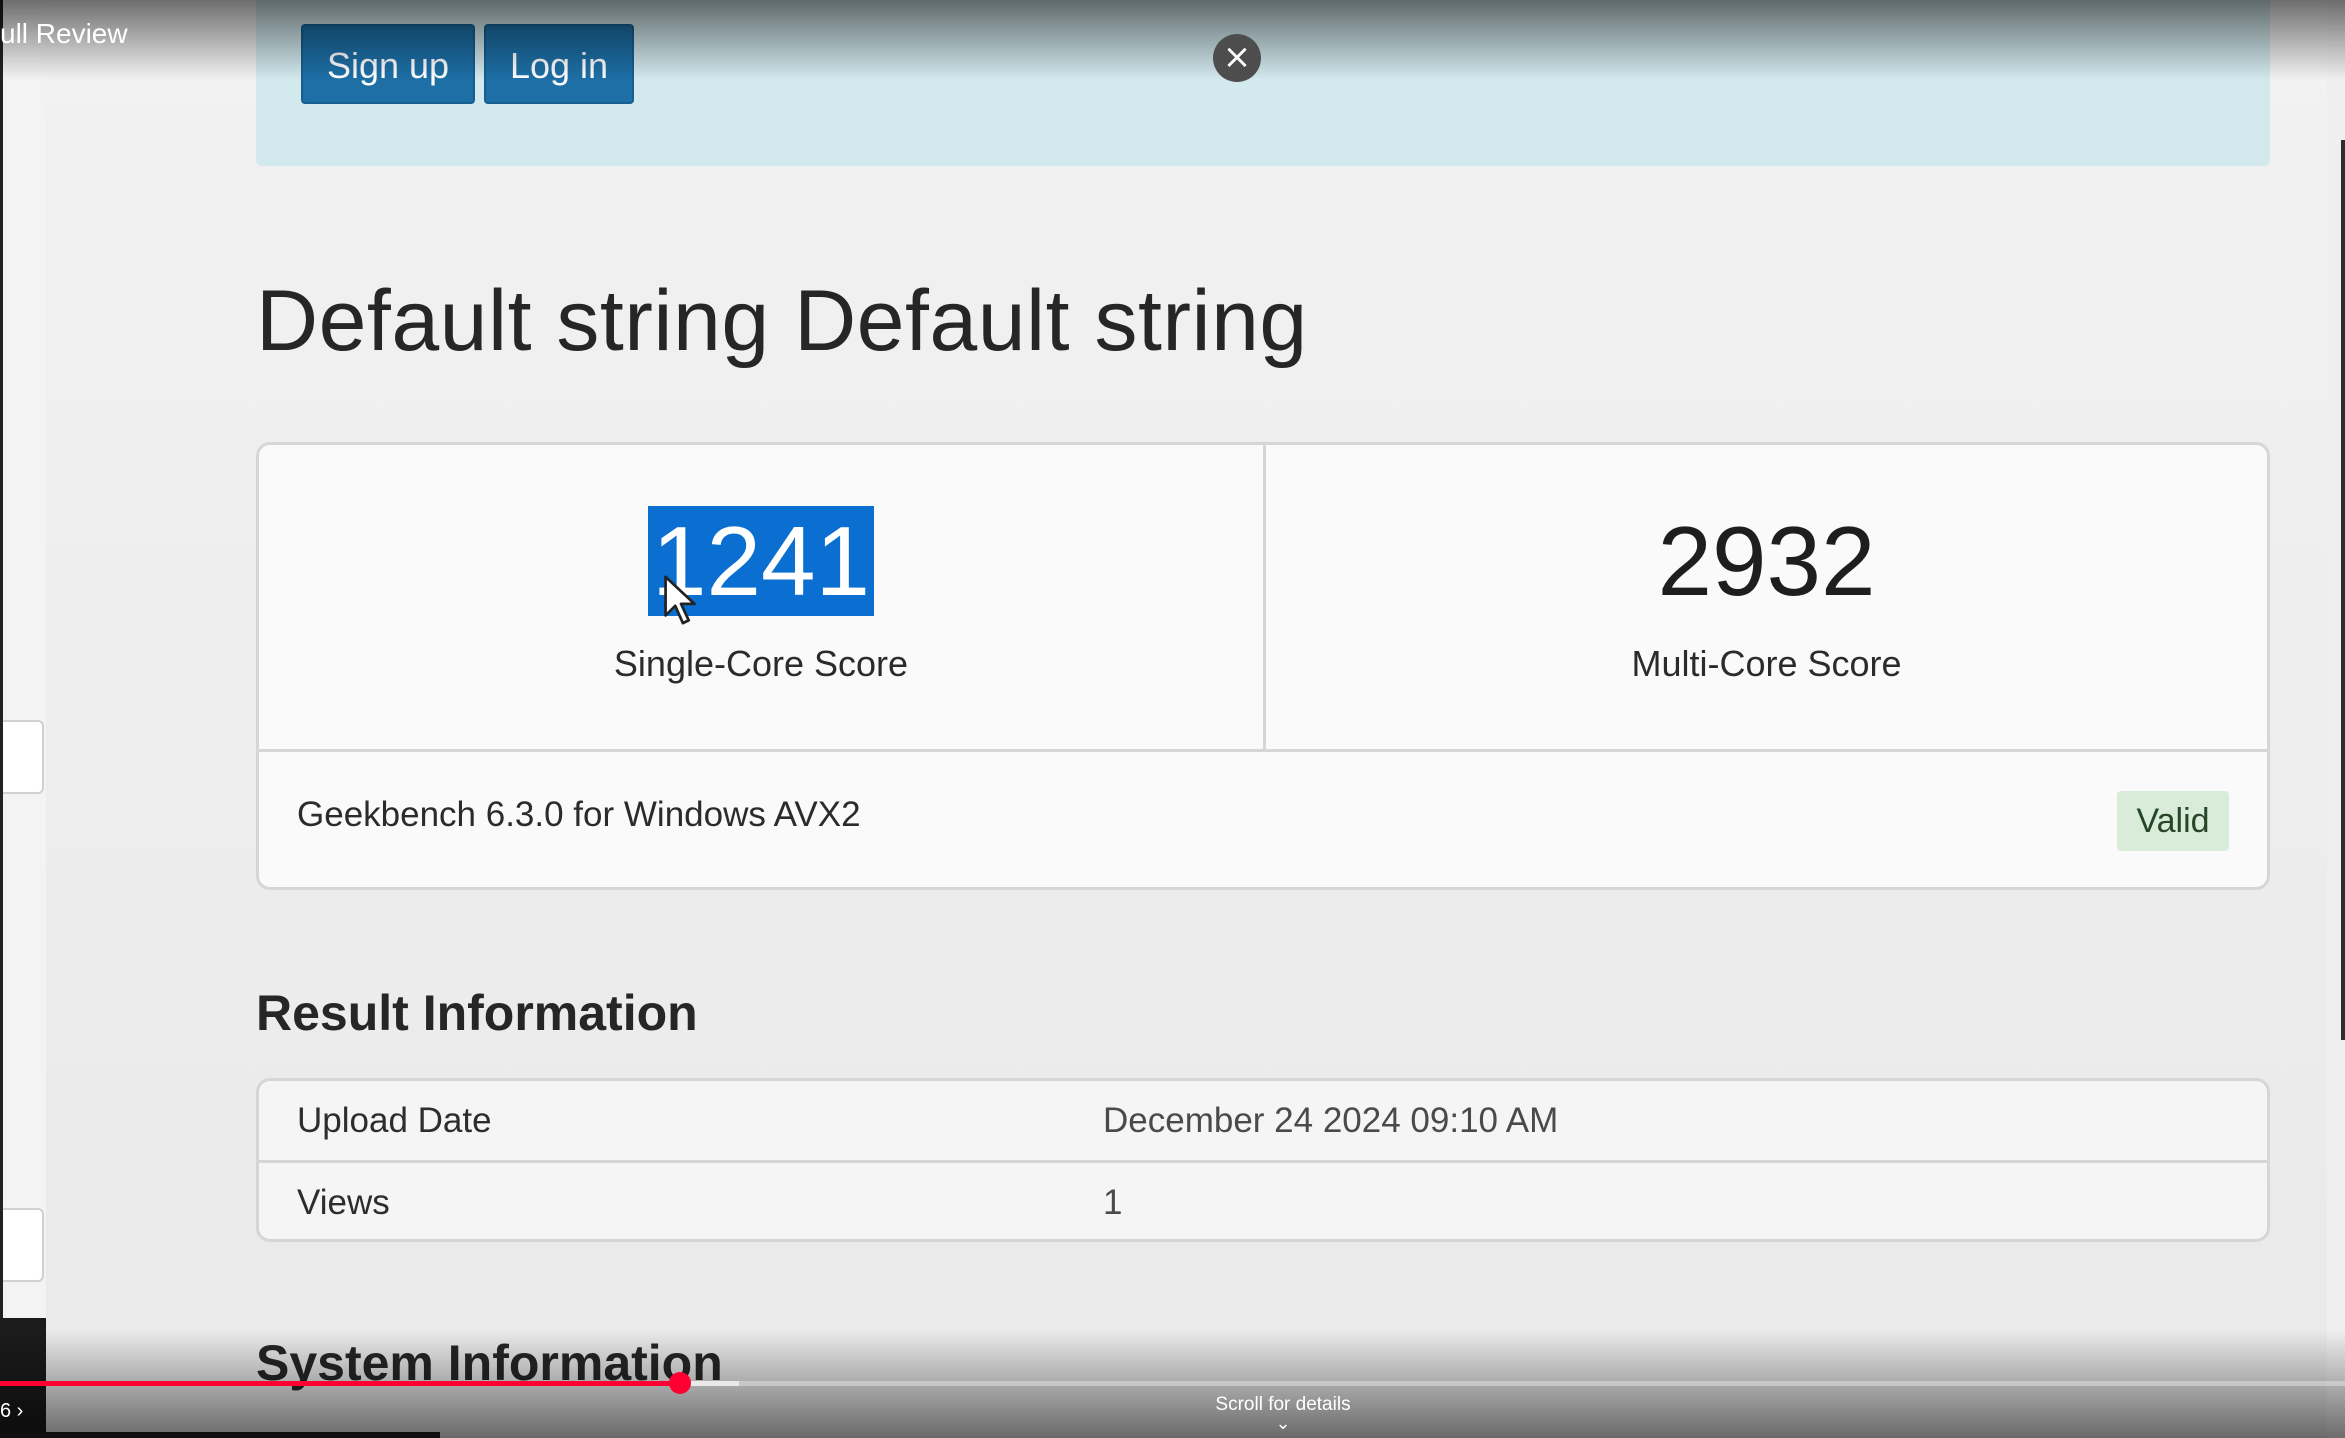 This screenshot has height=1438, width=2345. What do you see at coordinates (477, 1013) in the screenshot?
I see `result-information-heading: Result Information` at bounding box center [477, 1013].